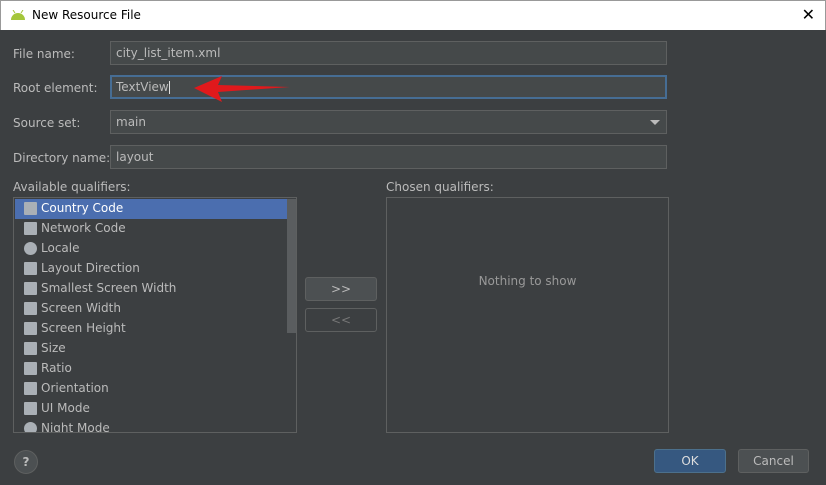  I want to click on source-set-select: main, so click(388, 122).